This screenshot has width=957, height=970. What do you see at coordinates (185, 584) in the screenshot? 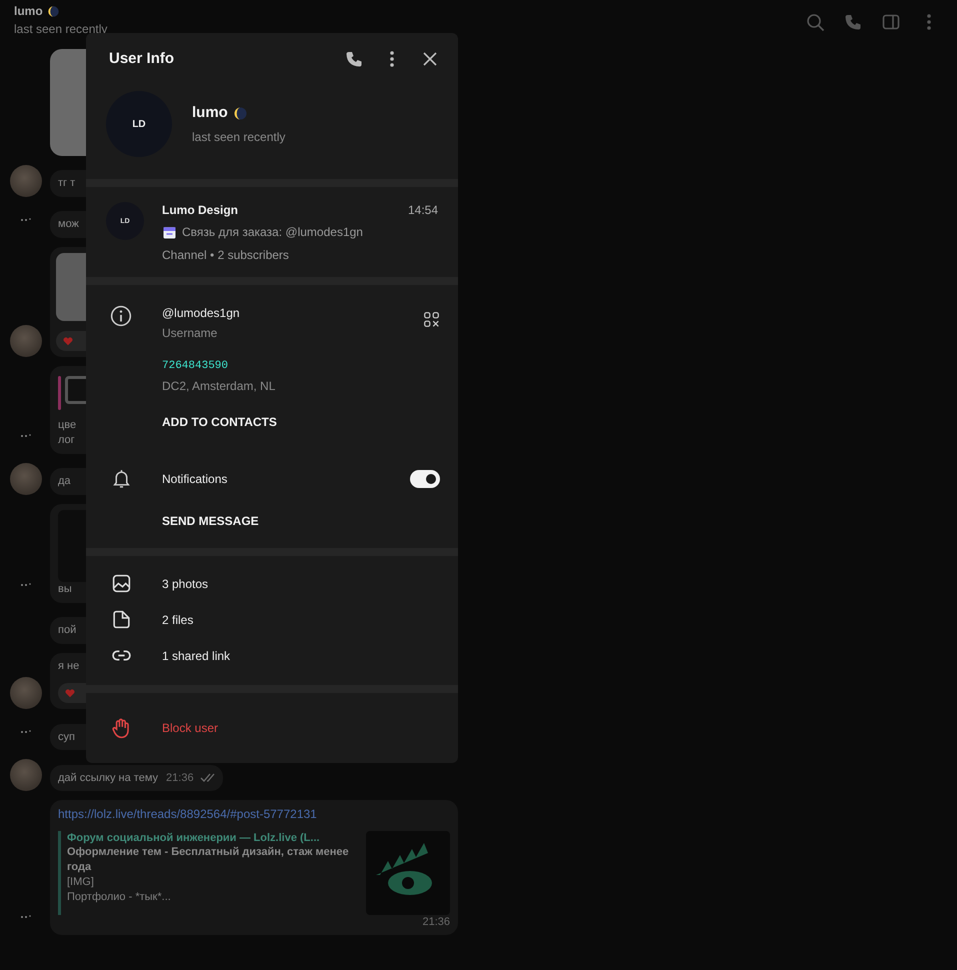
I see `media-link: 3 photos` at bounding box center [185, 584].